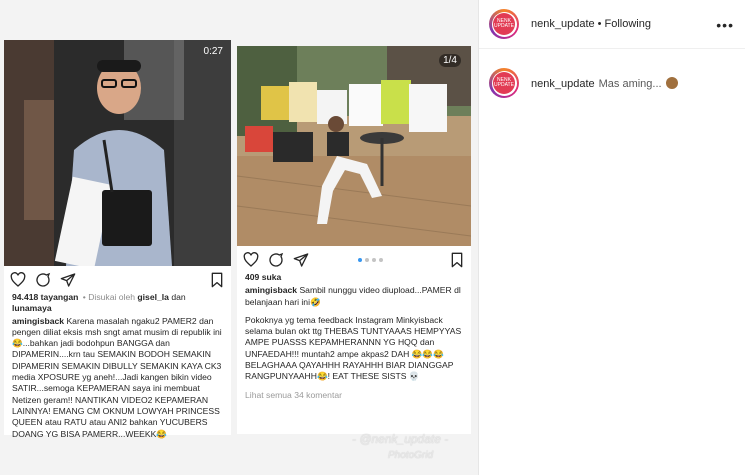 The height and width of the screenshot is (475, 745). What do you see at coordinates (32, 308) in the screenshot?
I see `liker-link: lunamaya` at bounding box center [32, 308].